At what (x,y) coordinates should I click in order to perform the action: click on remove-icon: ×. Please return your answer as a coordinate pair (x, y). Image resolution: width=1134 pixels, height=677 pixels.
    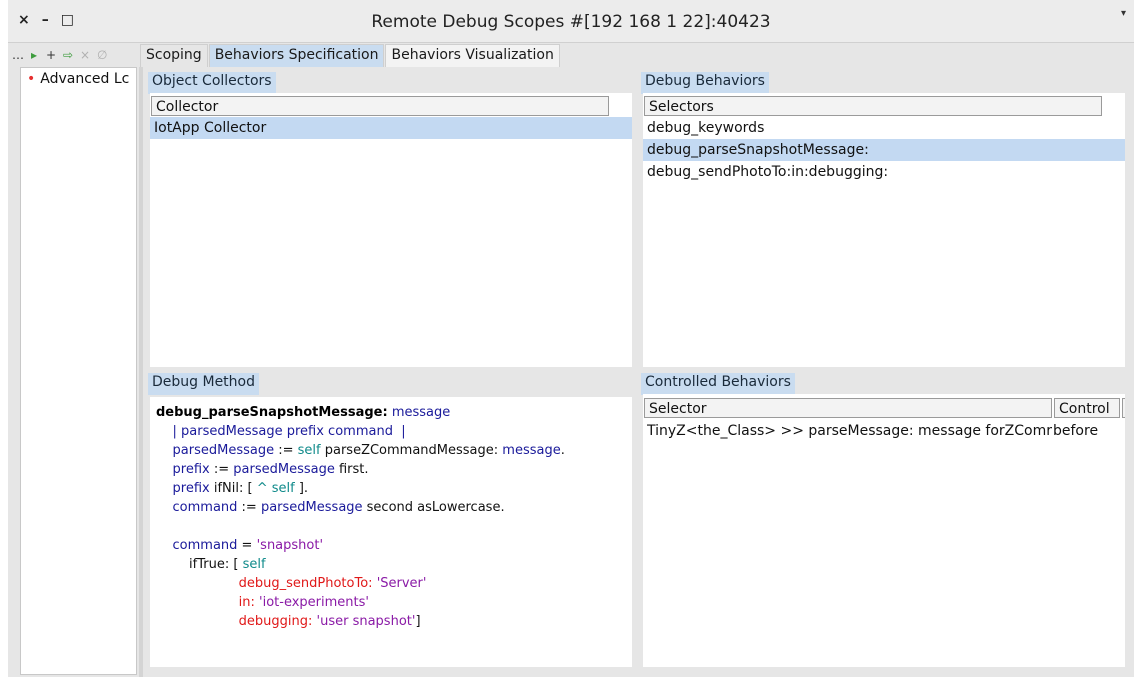
    Looking at the image, I should click on (85, 55).